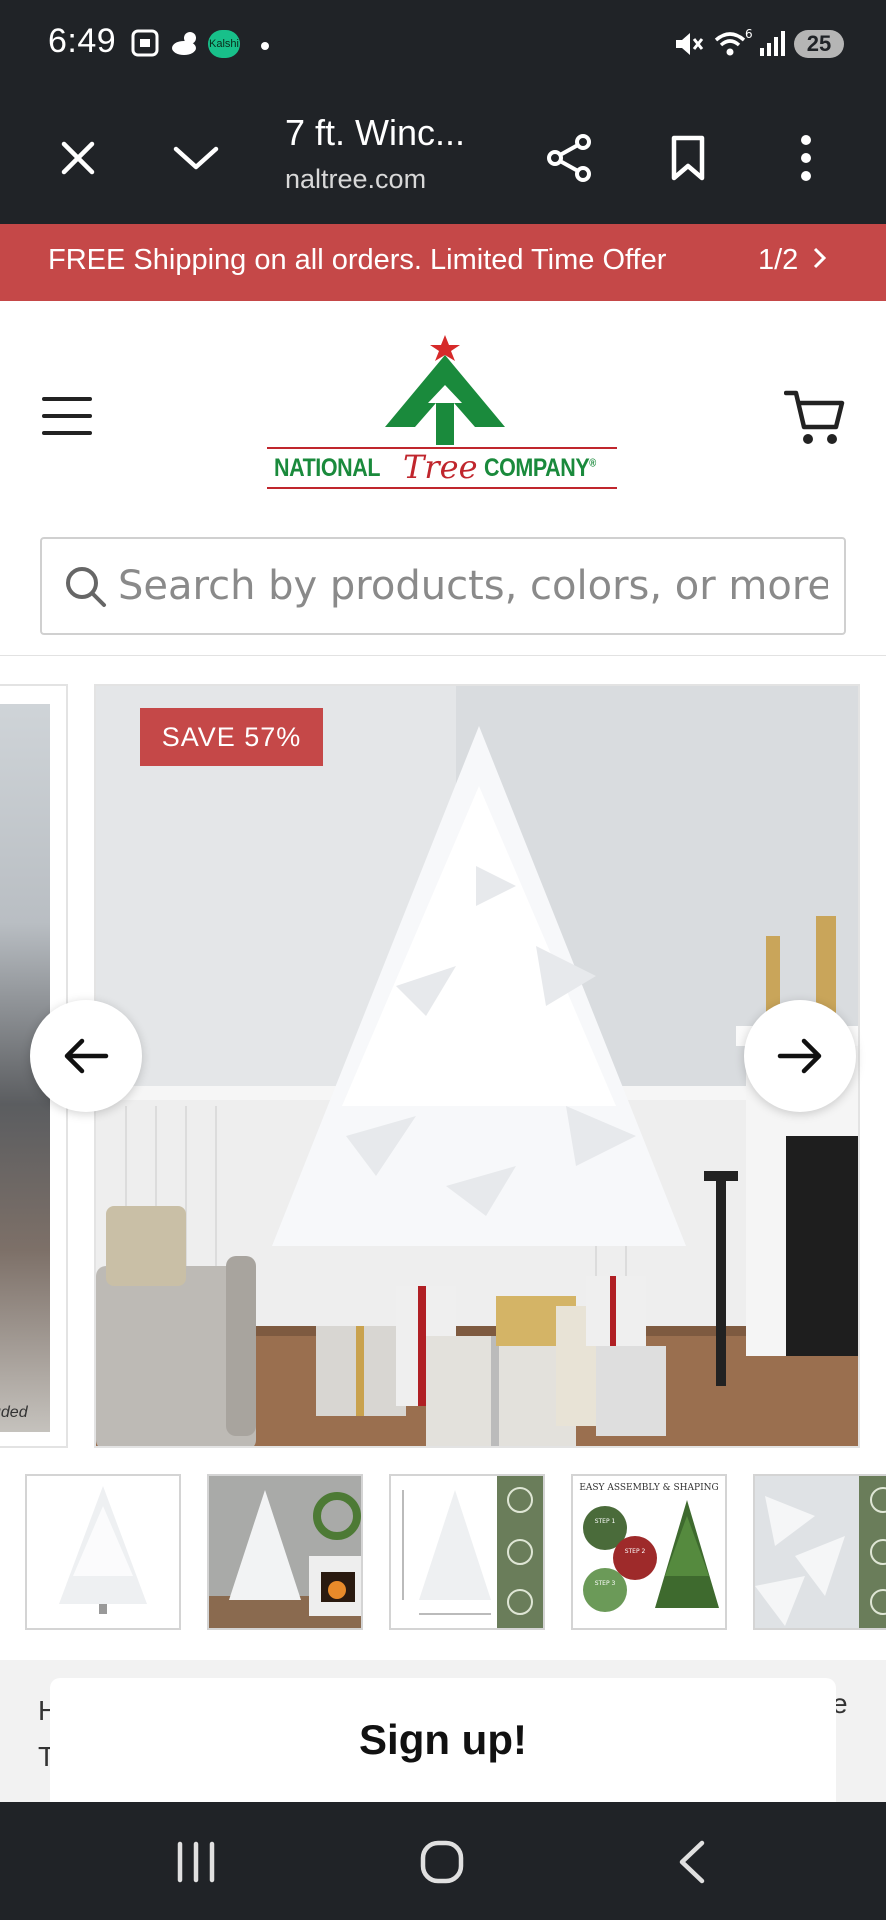 The image size is (886, 1920). Describe the element at coordinates (605, 1521) in the screenshot. I see `svg-text: STEP 1` at that location.